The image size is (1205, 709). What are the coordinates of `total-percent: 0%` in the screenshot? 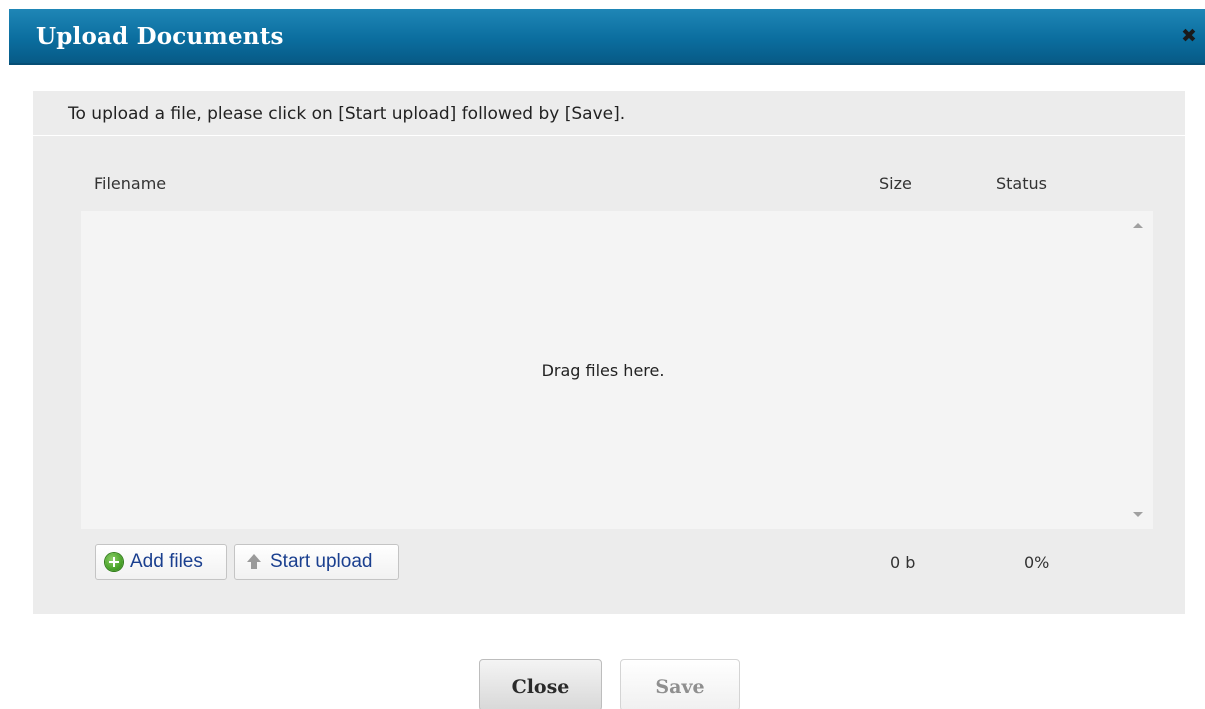 It's located at (1037, 562).